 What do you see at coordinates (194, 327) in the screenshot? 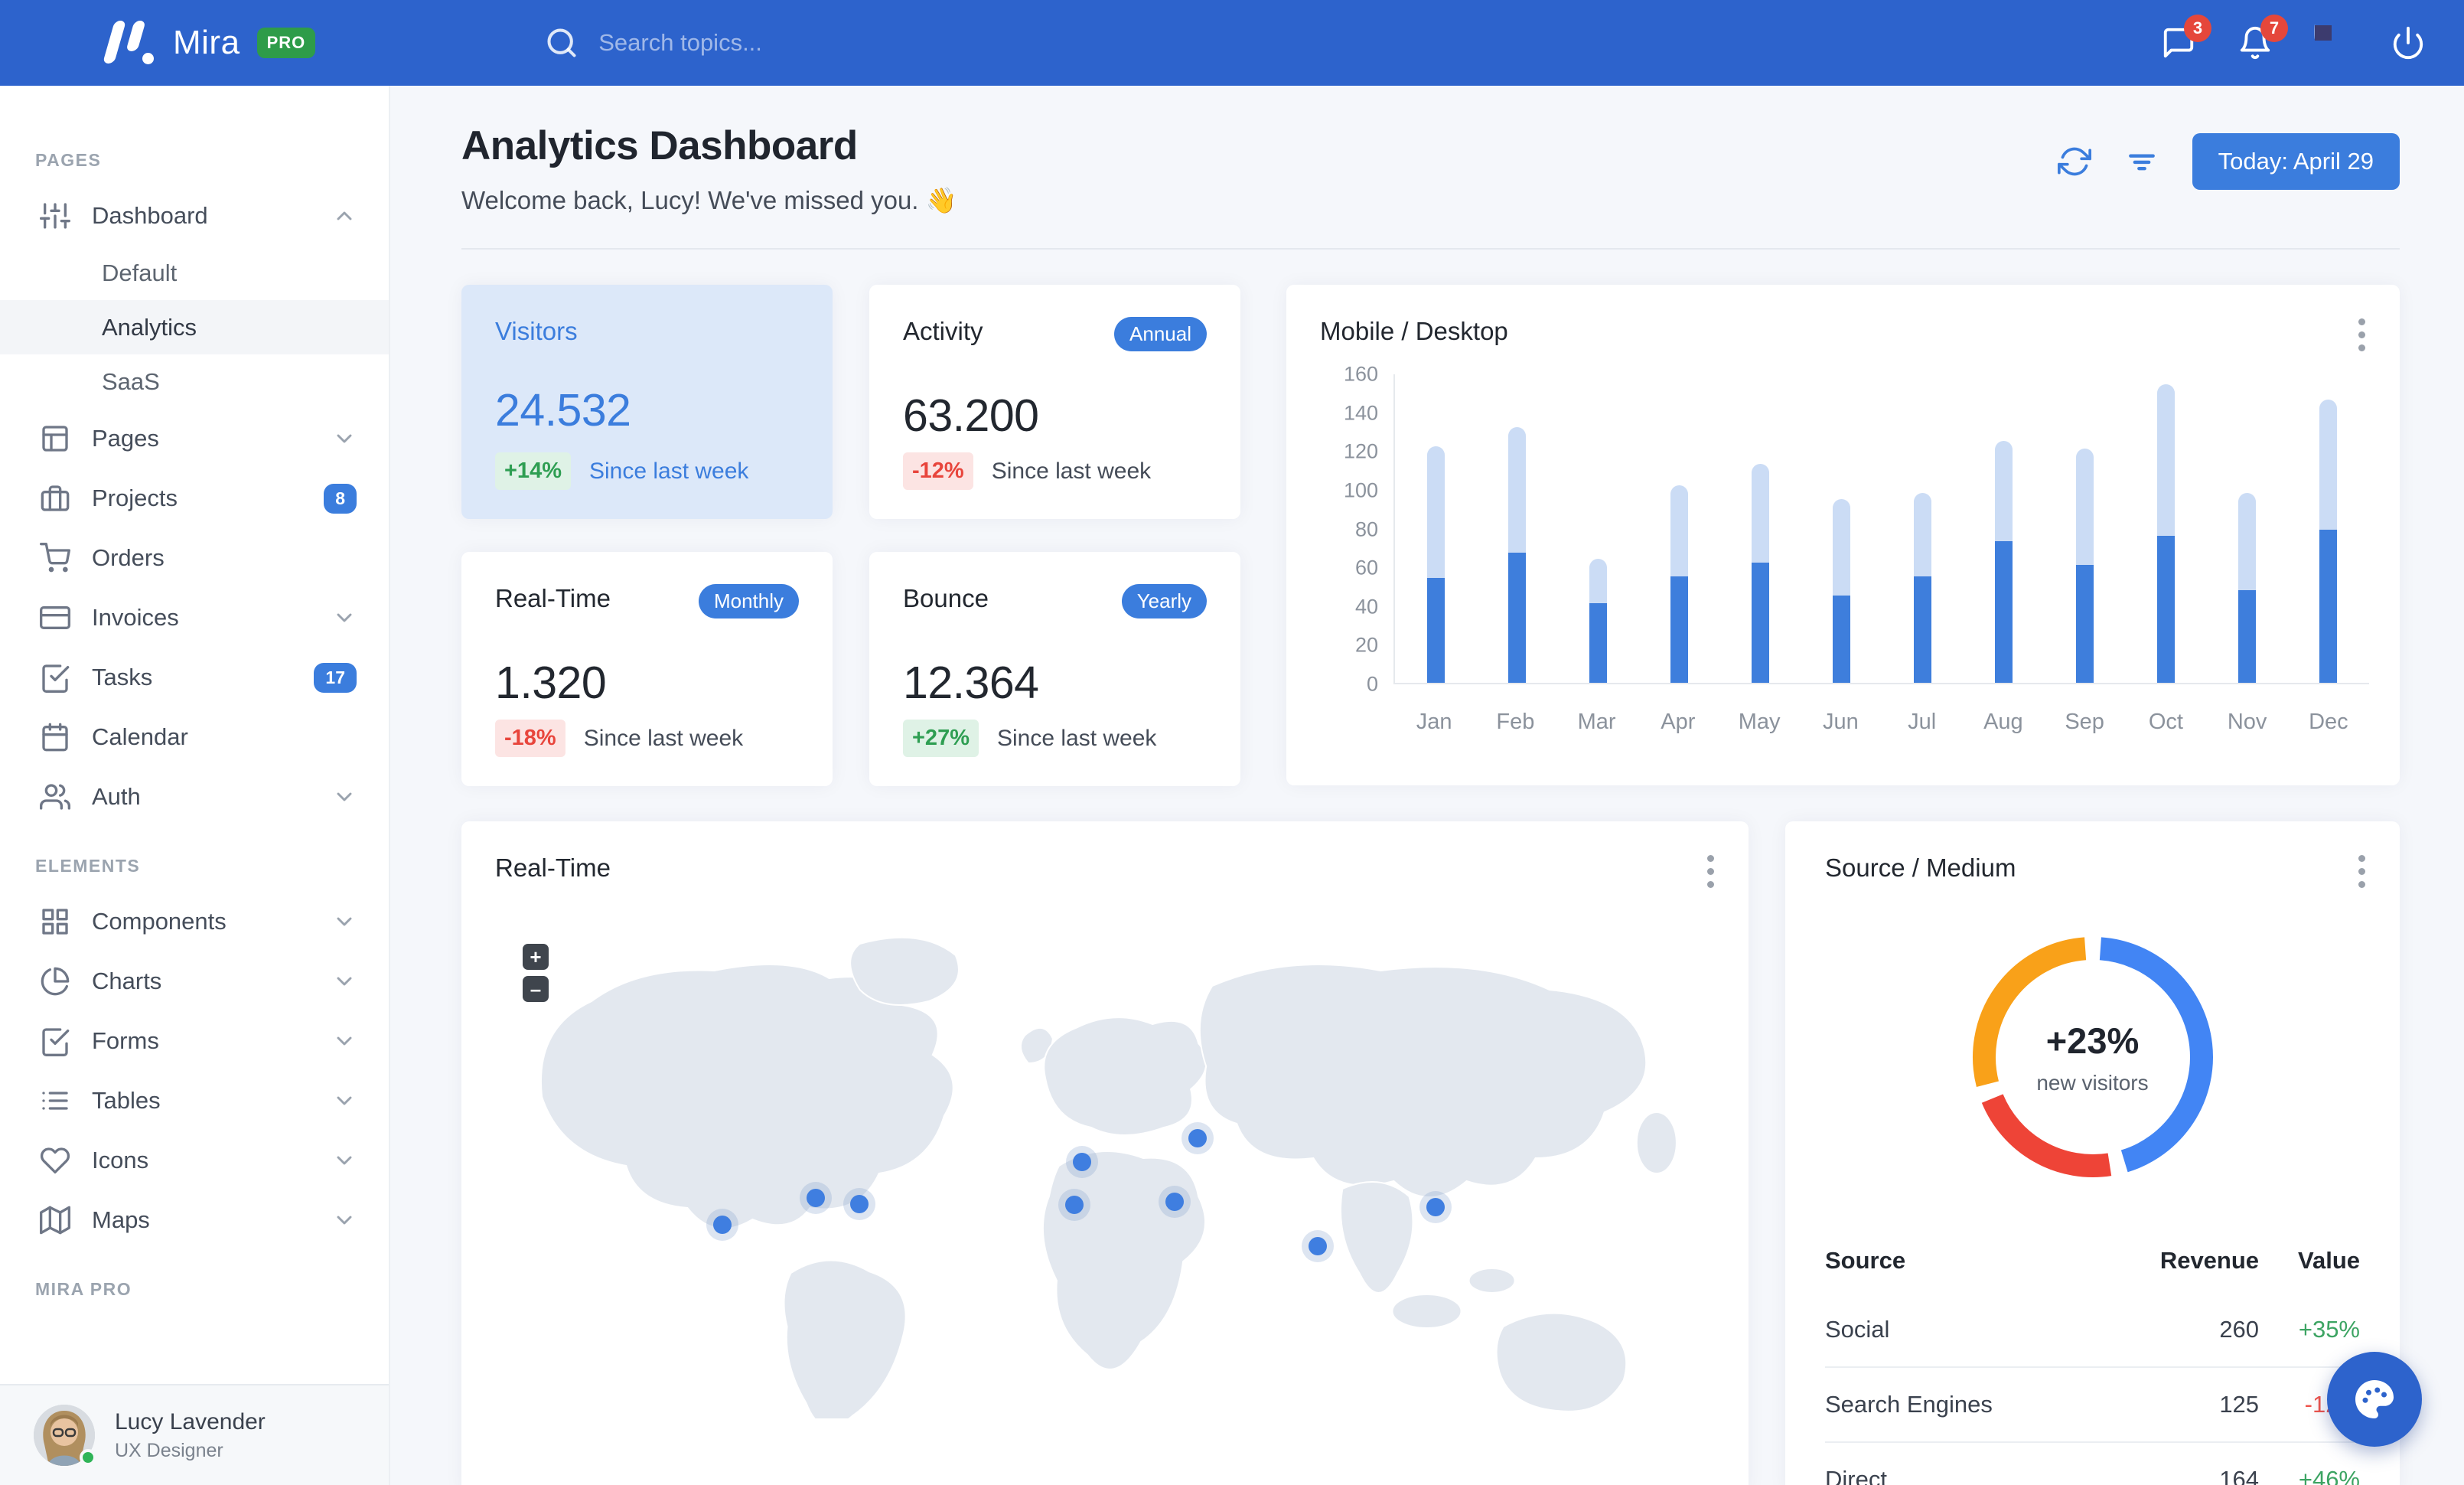
I see `sidebar-subitem-analytics: Analytics` at bounding box center [194, 327].